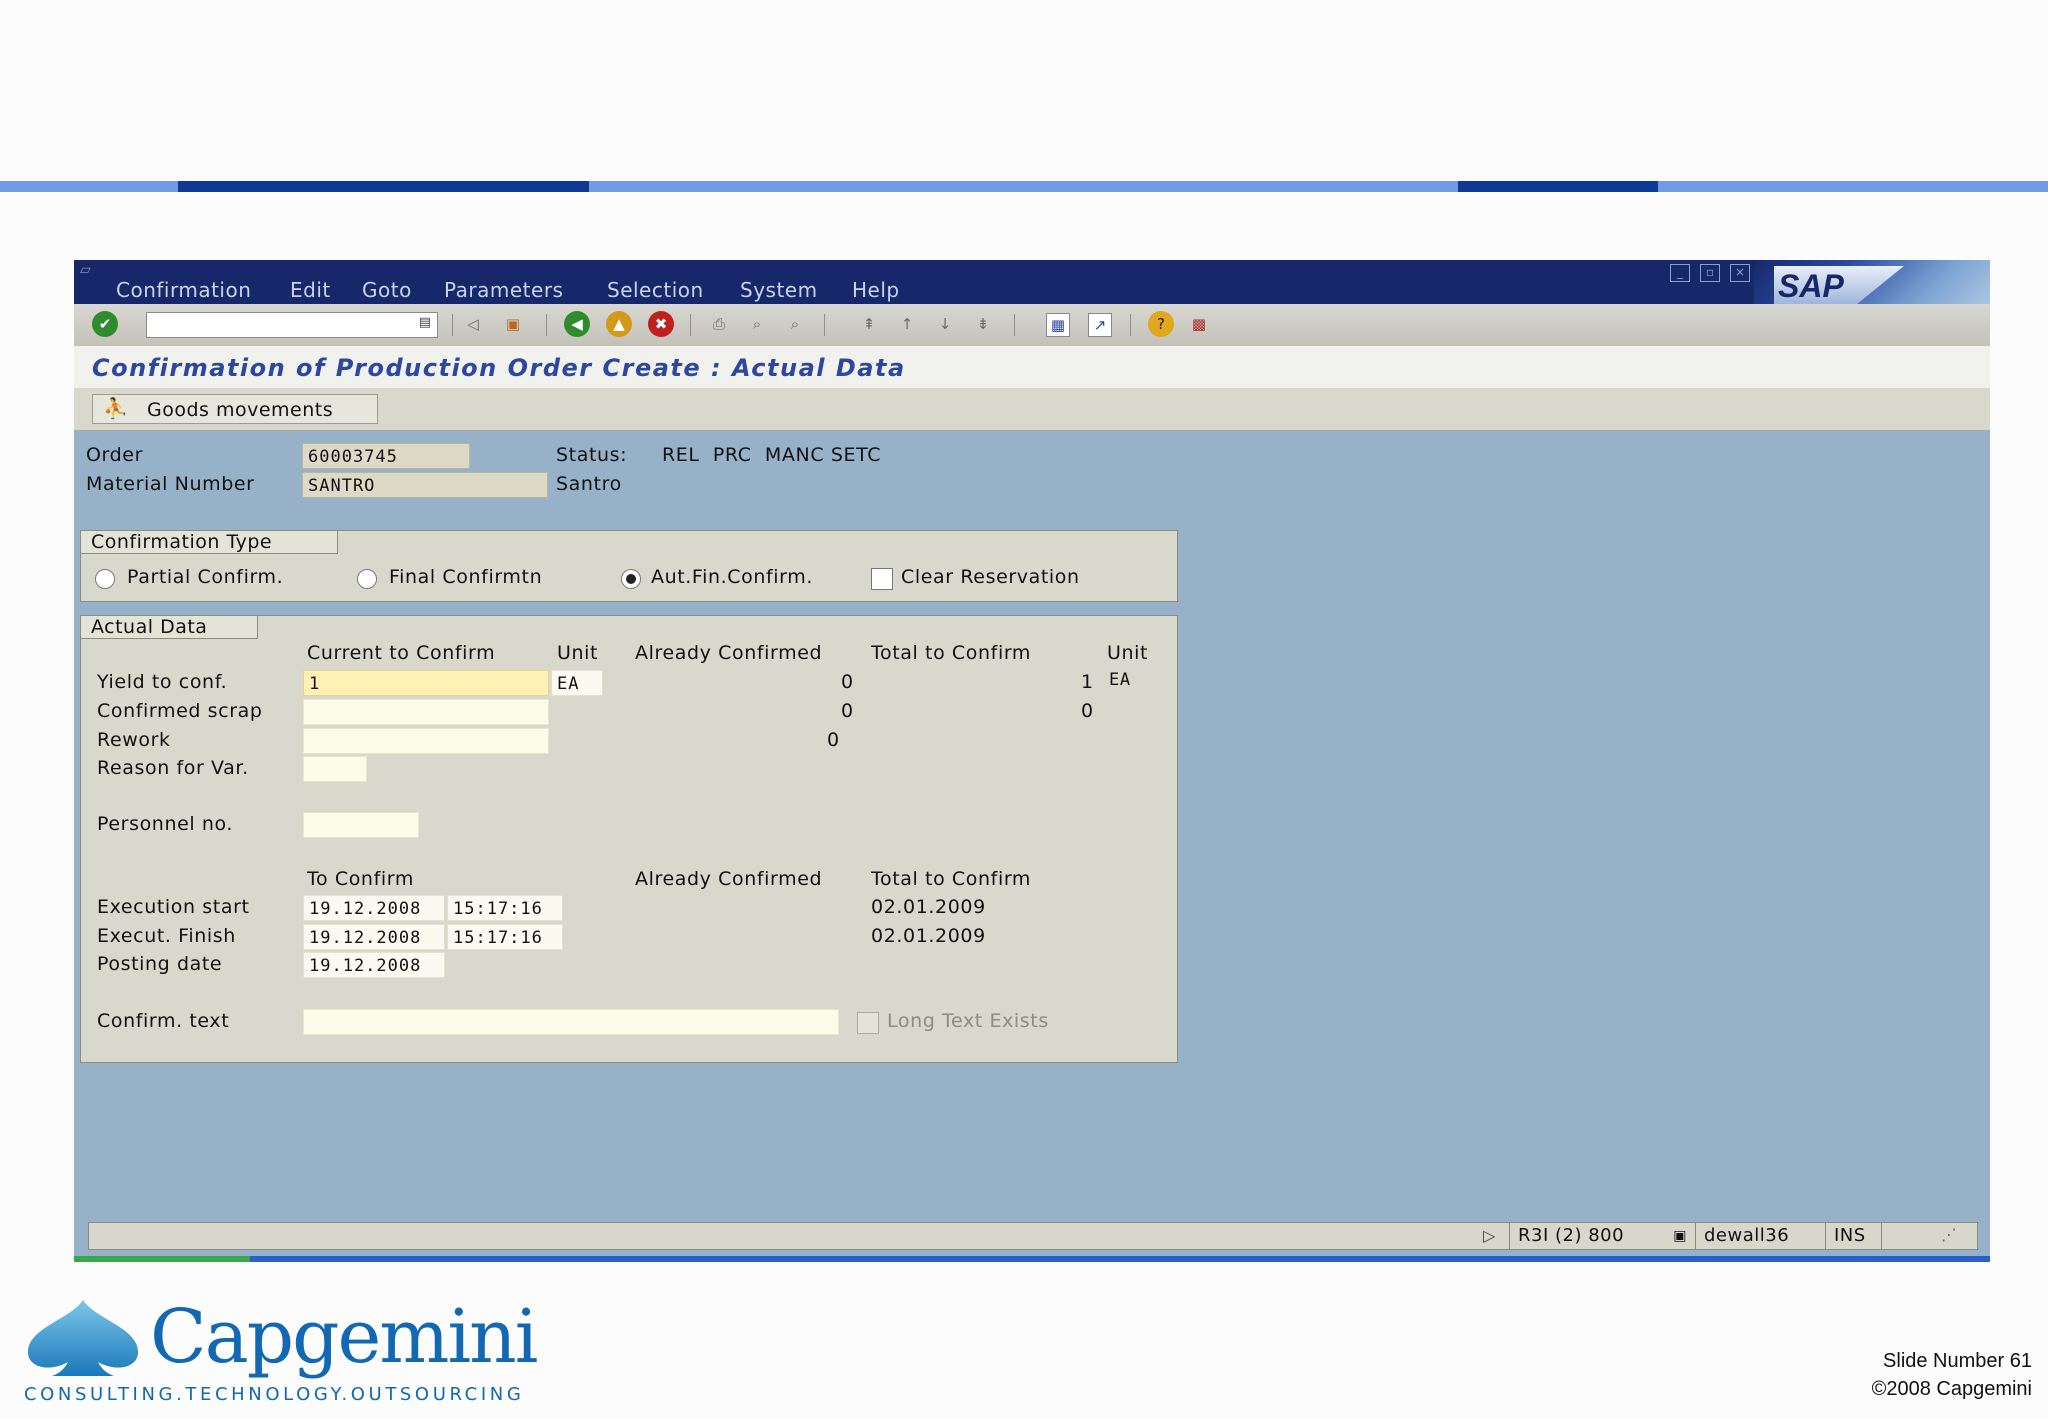 The image size is (2048, 1418). Describe the element at coordinates (1032, 325) in the screenshot. I see `standard-toolbar: ✔ ▤ ◁ ▣ ◀ ▲ ✖ ⎙ ⌕ ⌕ ⇞ ↑ ↓ ⇟ ▦ ↗ ? ▩` at that location.